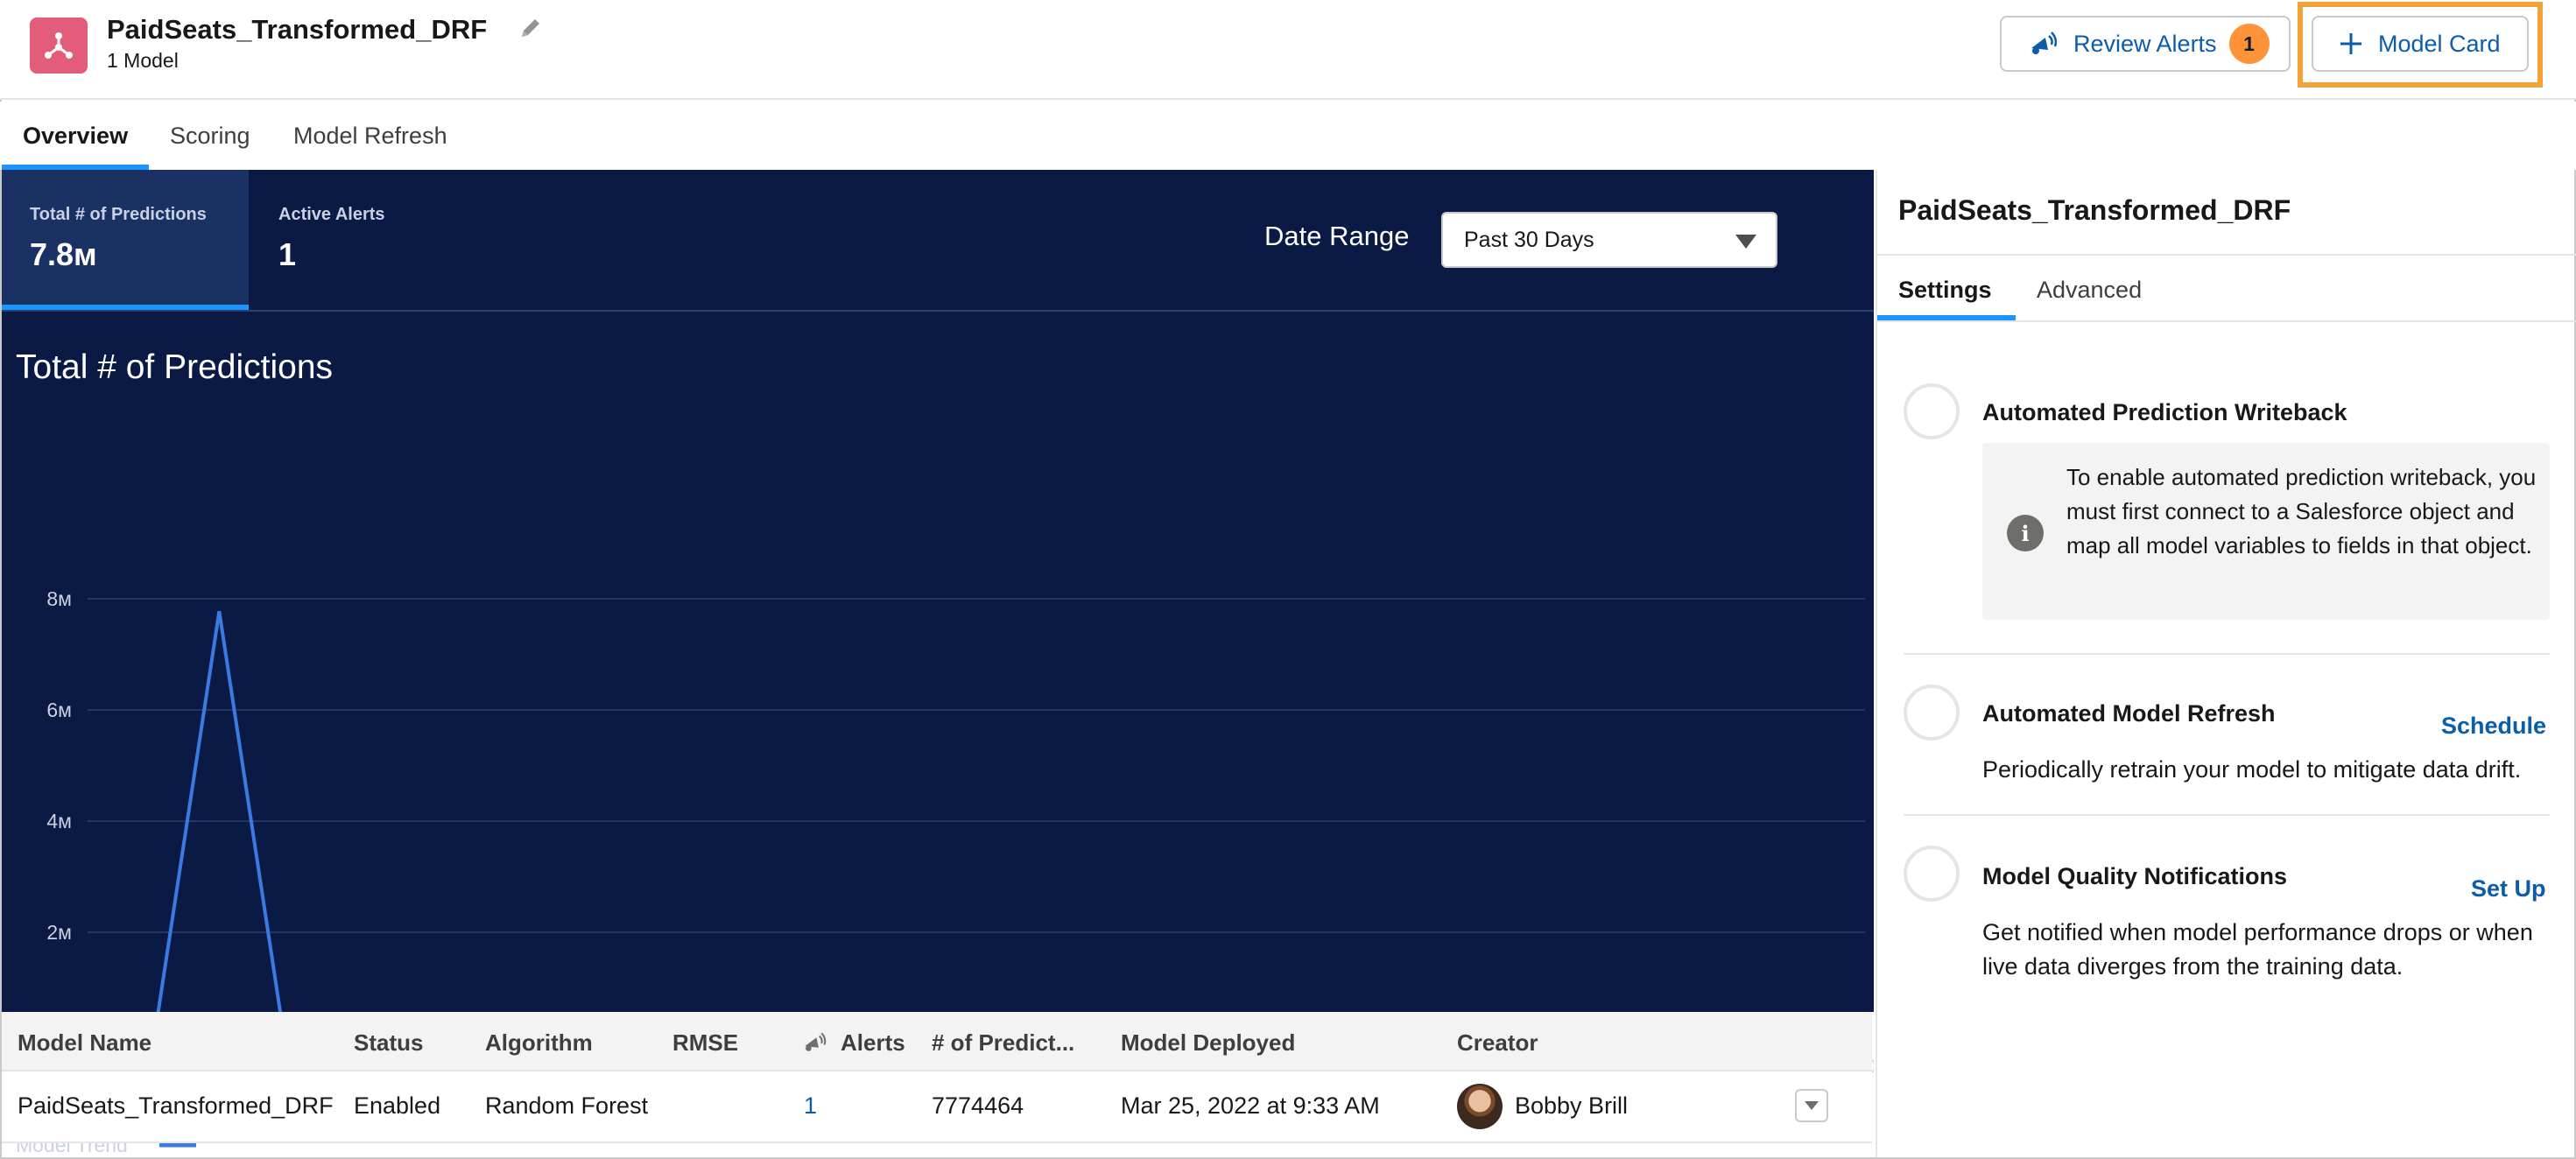 The image size is (2576, 1159). What do you see at coordinates (1932, 713) in the screenshot?
I see `model-refresh-toggle-circle` at bounding box center [1932, 713].